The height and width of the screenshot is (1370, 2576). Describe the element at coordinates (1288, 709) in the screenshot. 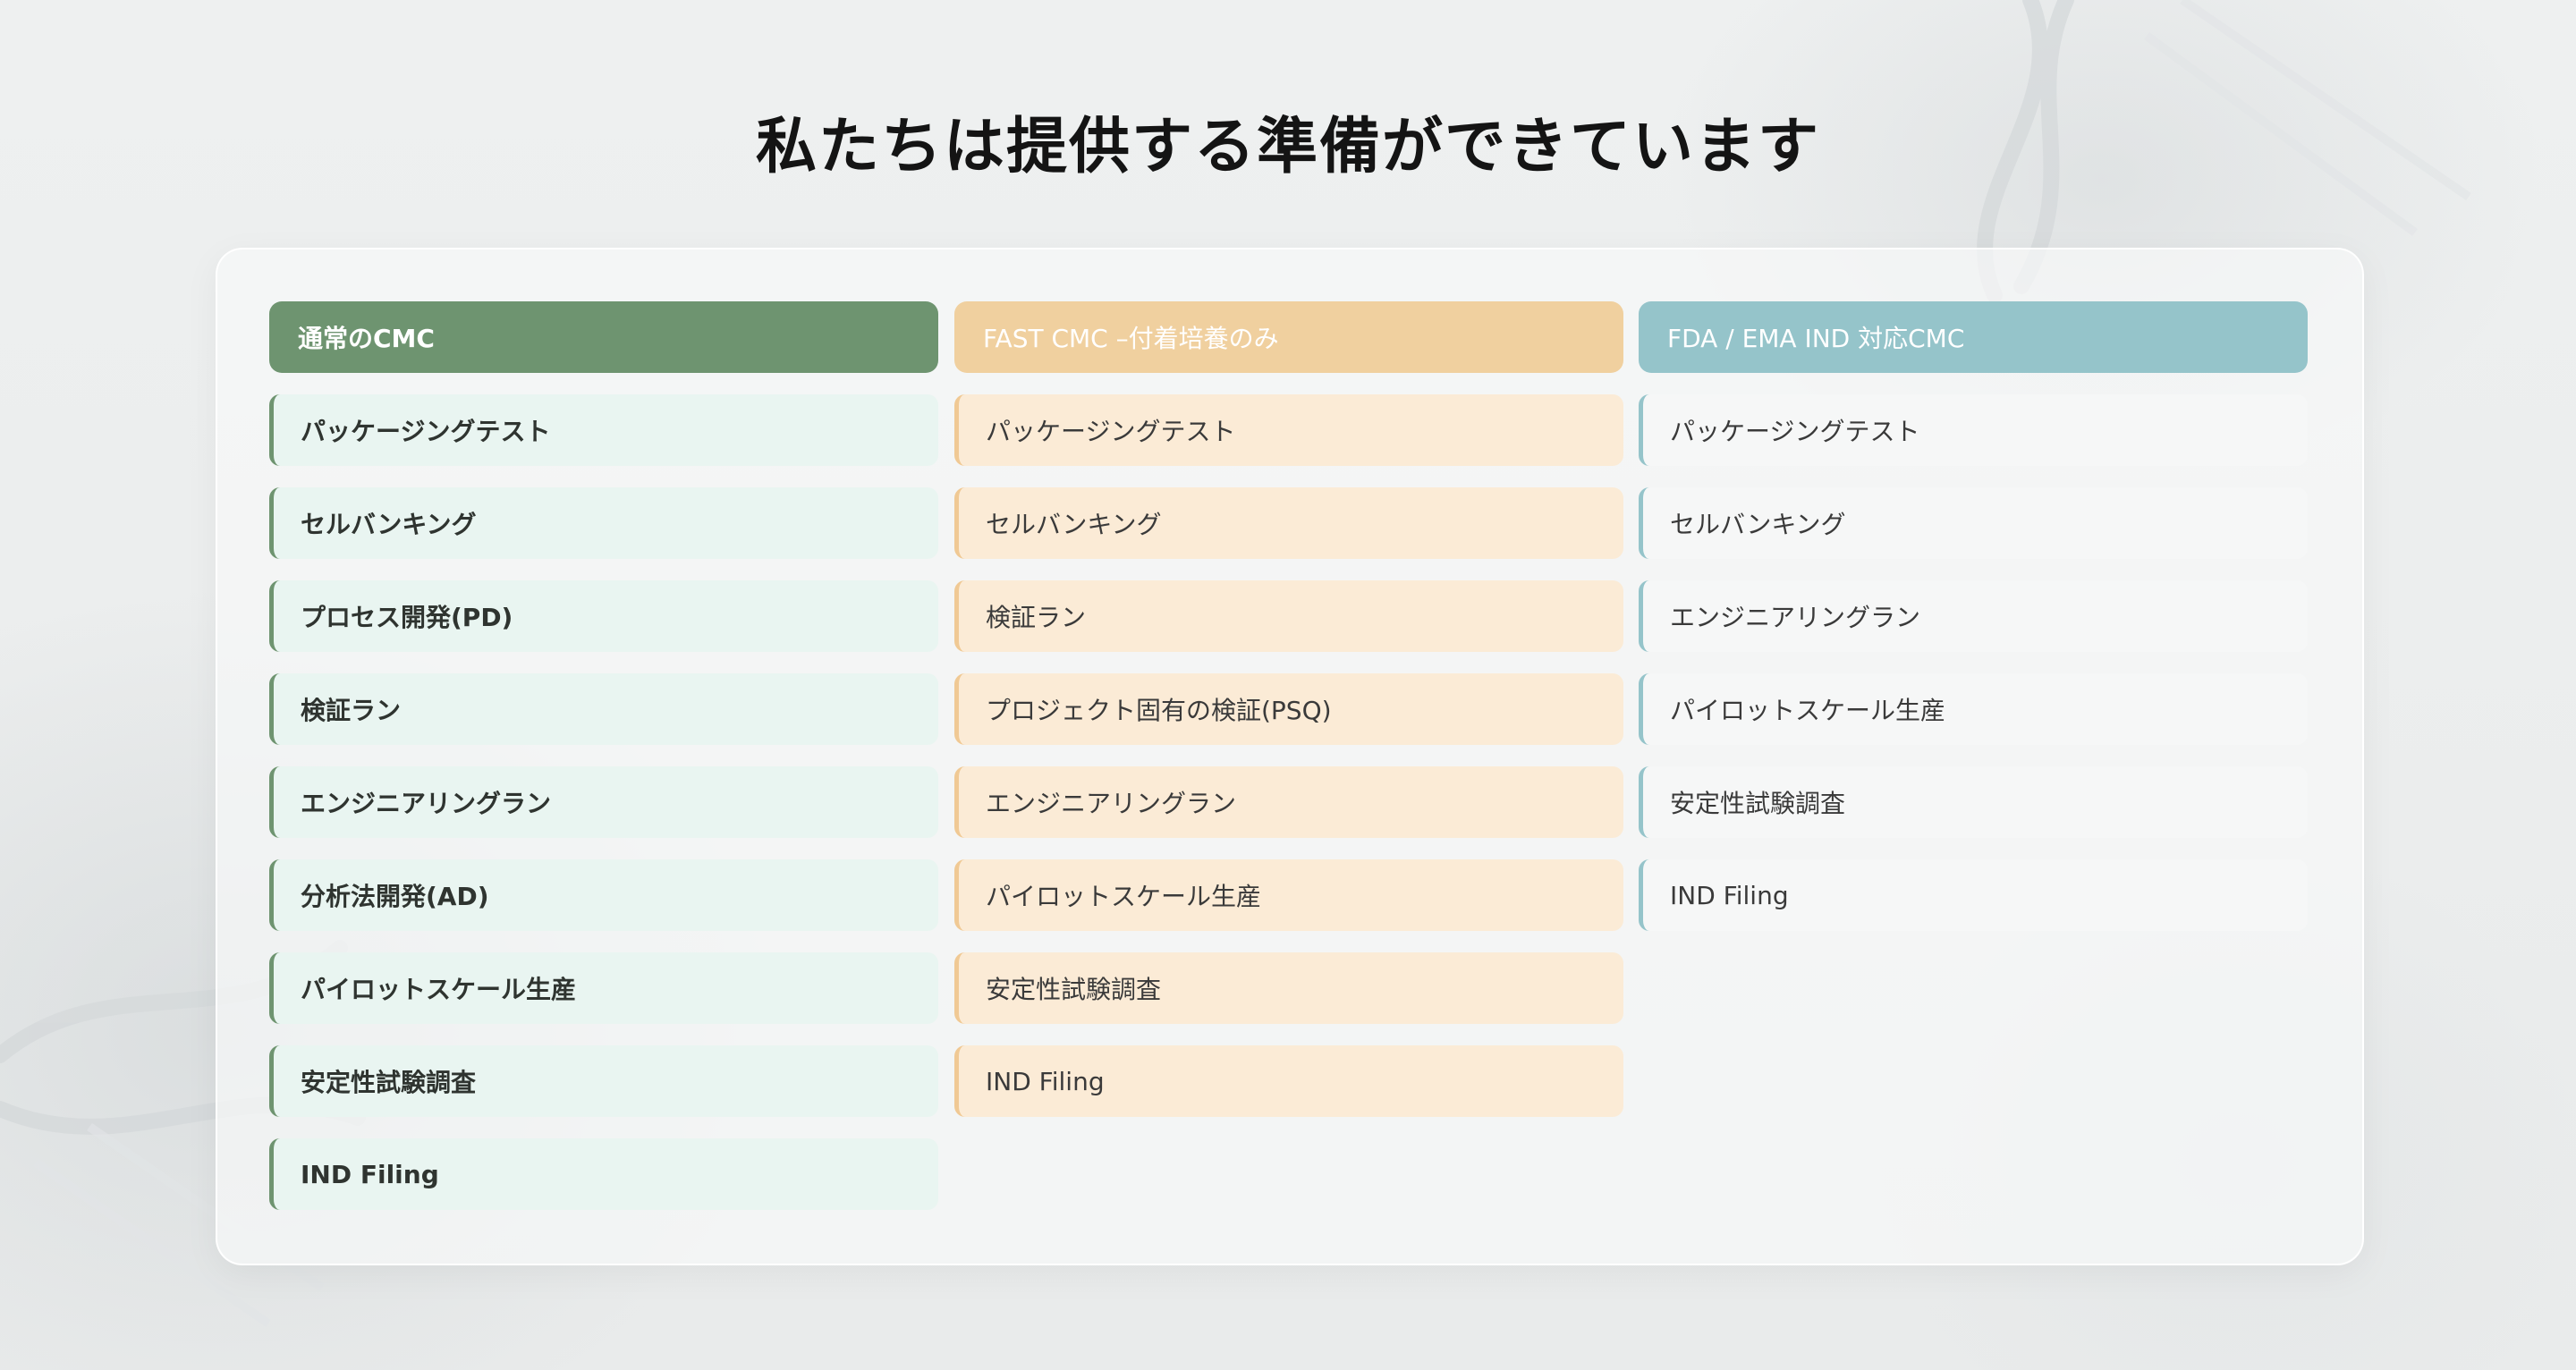

I see `list-item: プロジェクト固有の検証(PSQ)` at that location.